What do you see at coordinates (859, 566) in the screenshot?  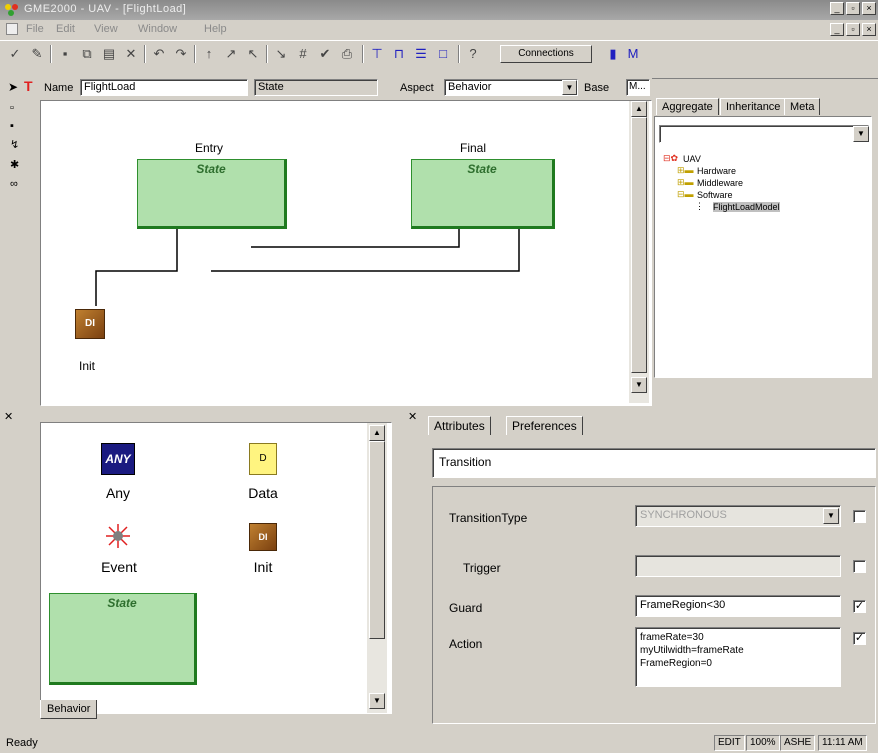 I see `trigger-checkbox` at bounding box center [859, 566].